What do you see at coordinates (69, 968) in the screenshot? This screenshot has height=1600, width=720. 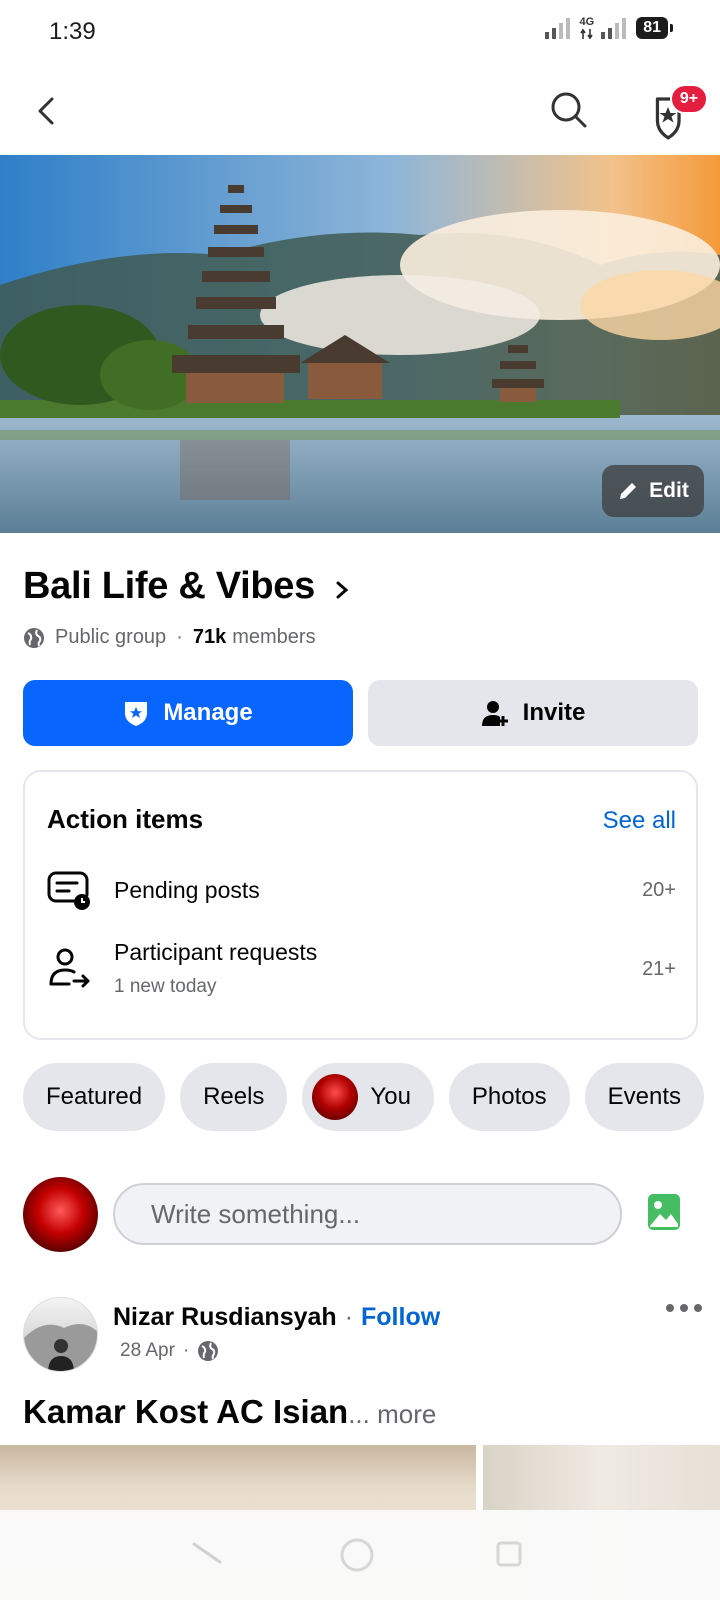 I see `participant-request-icon` at bounding box center [69, 968].